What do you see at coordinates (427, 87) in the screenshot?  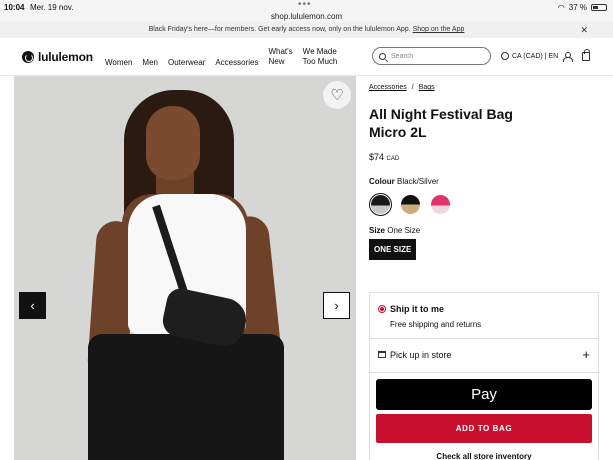 I see `breadcrumb-bags: Bags` at bounding box center [427, 87].